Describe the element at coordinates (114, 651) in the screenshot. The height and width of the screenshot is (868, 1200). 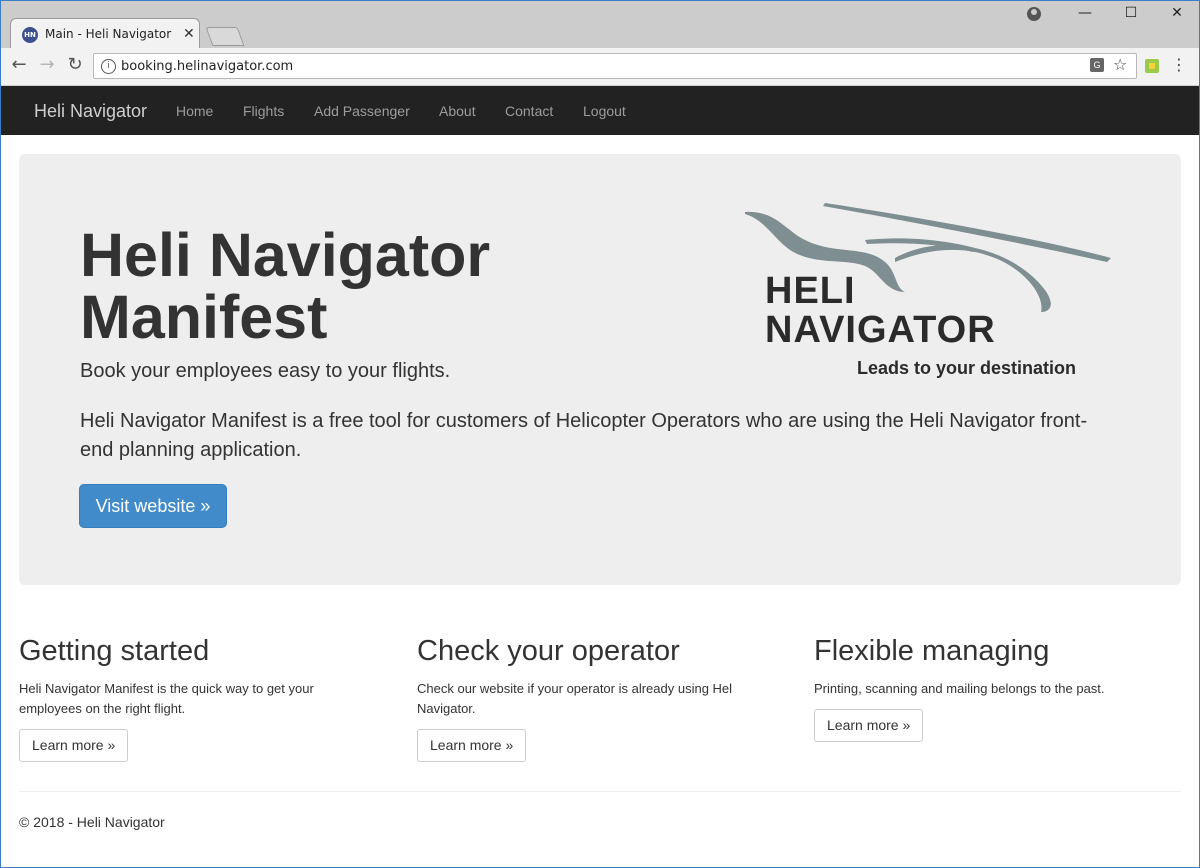
I see `column-title: Getting started` at that location.